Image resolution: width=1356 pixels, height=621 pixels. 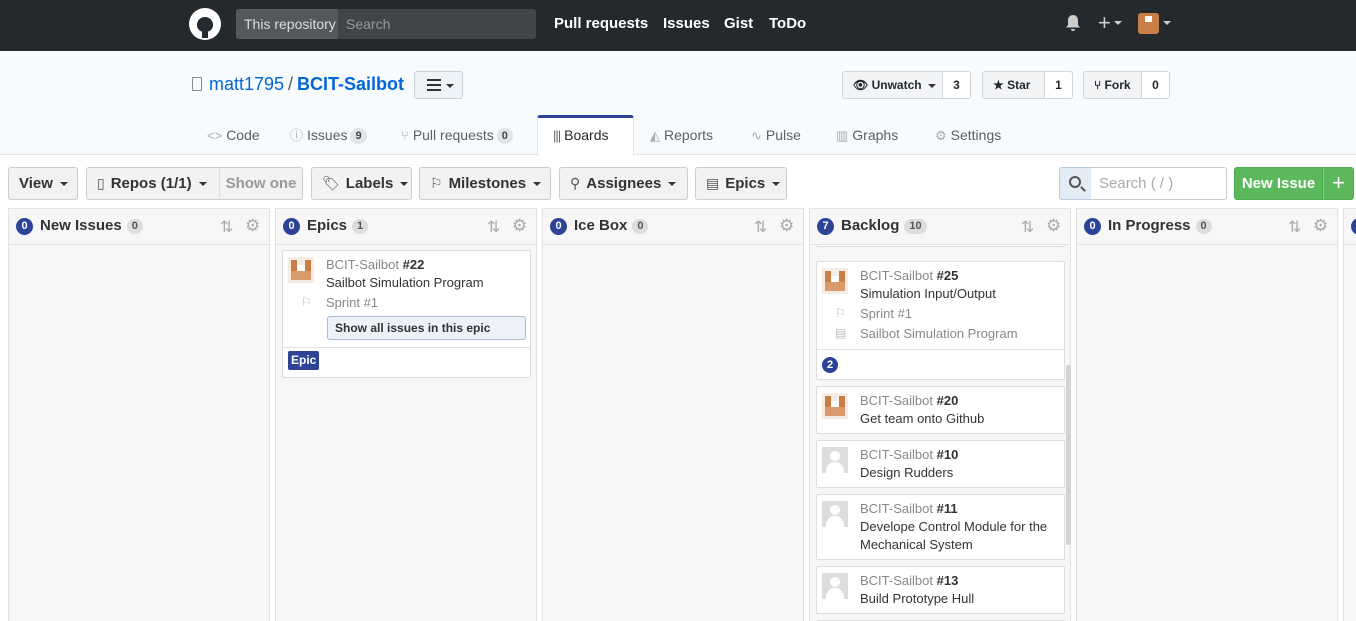 I want to click on search-scope-box: This repository, so click(x=386, y=24).